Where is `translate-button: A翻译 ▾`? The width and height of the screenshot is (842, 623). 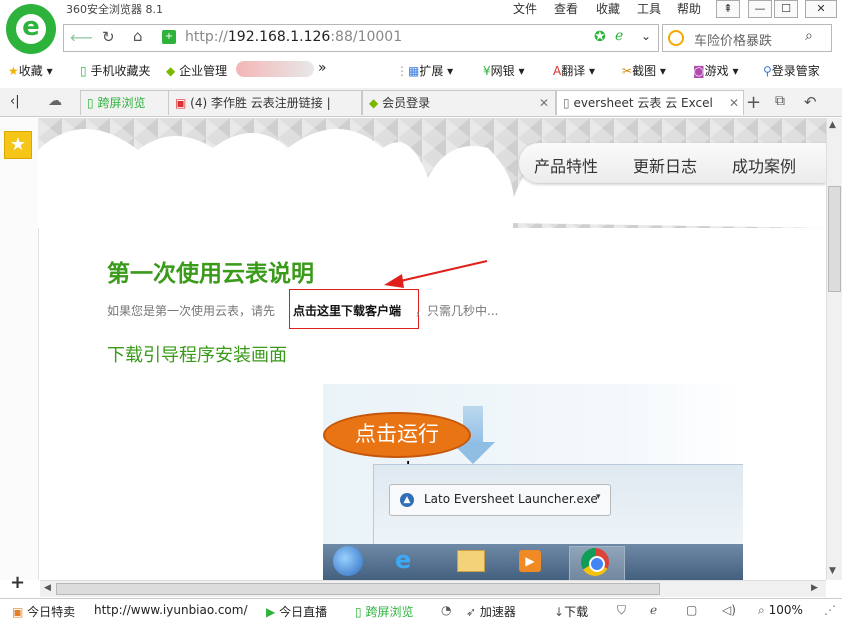
translate-button: A翻译 ▾ is located at coordinates (574, 70).